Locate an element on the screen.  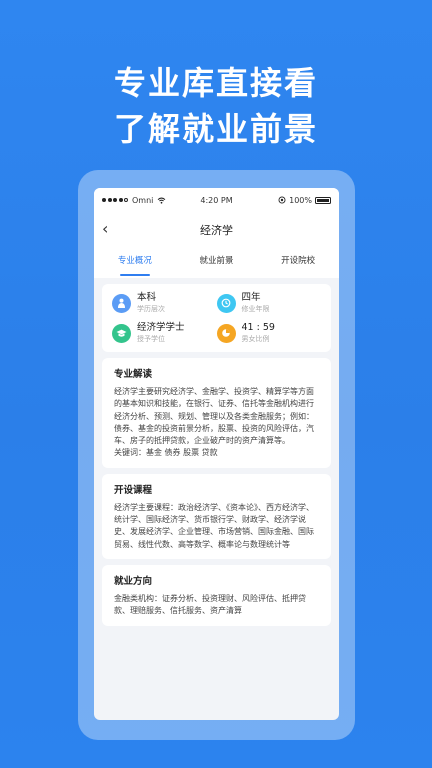
tab-overview: 专业概况 is located at coordinates (135, 263).